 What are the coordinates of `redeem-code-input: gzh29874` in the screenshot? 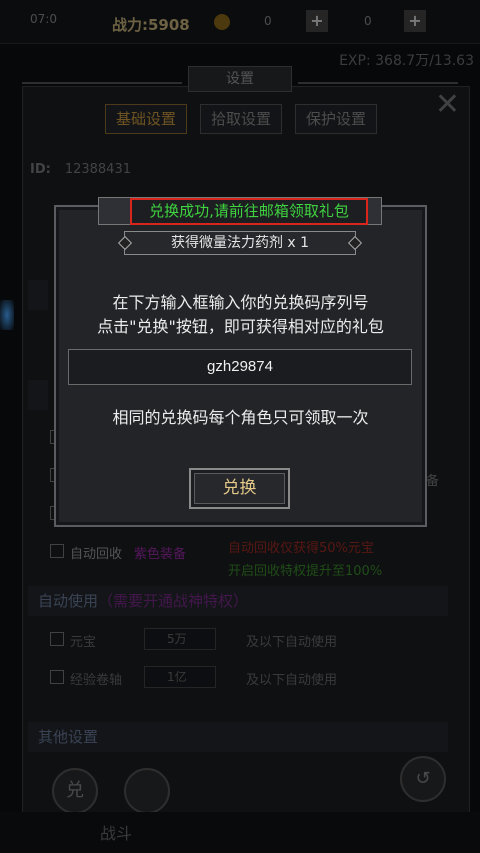 It's located at (240, 367).